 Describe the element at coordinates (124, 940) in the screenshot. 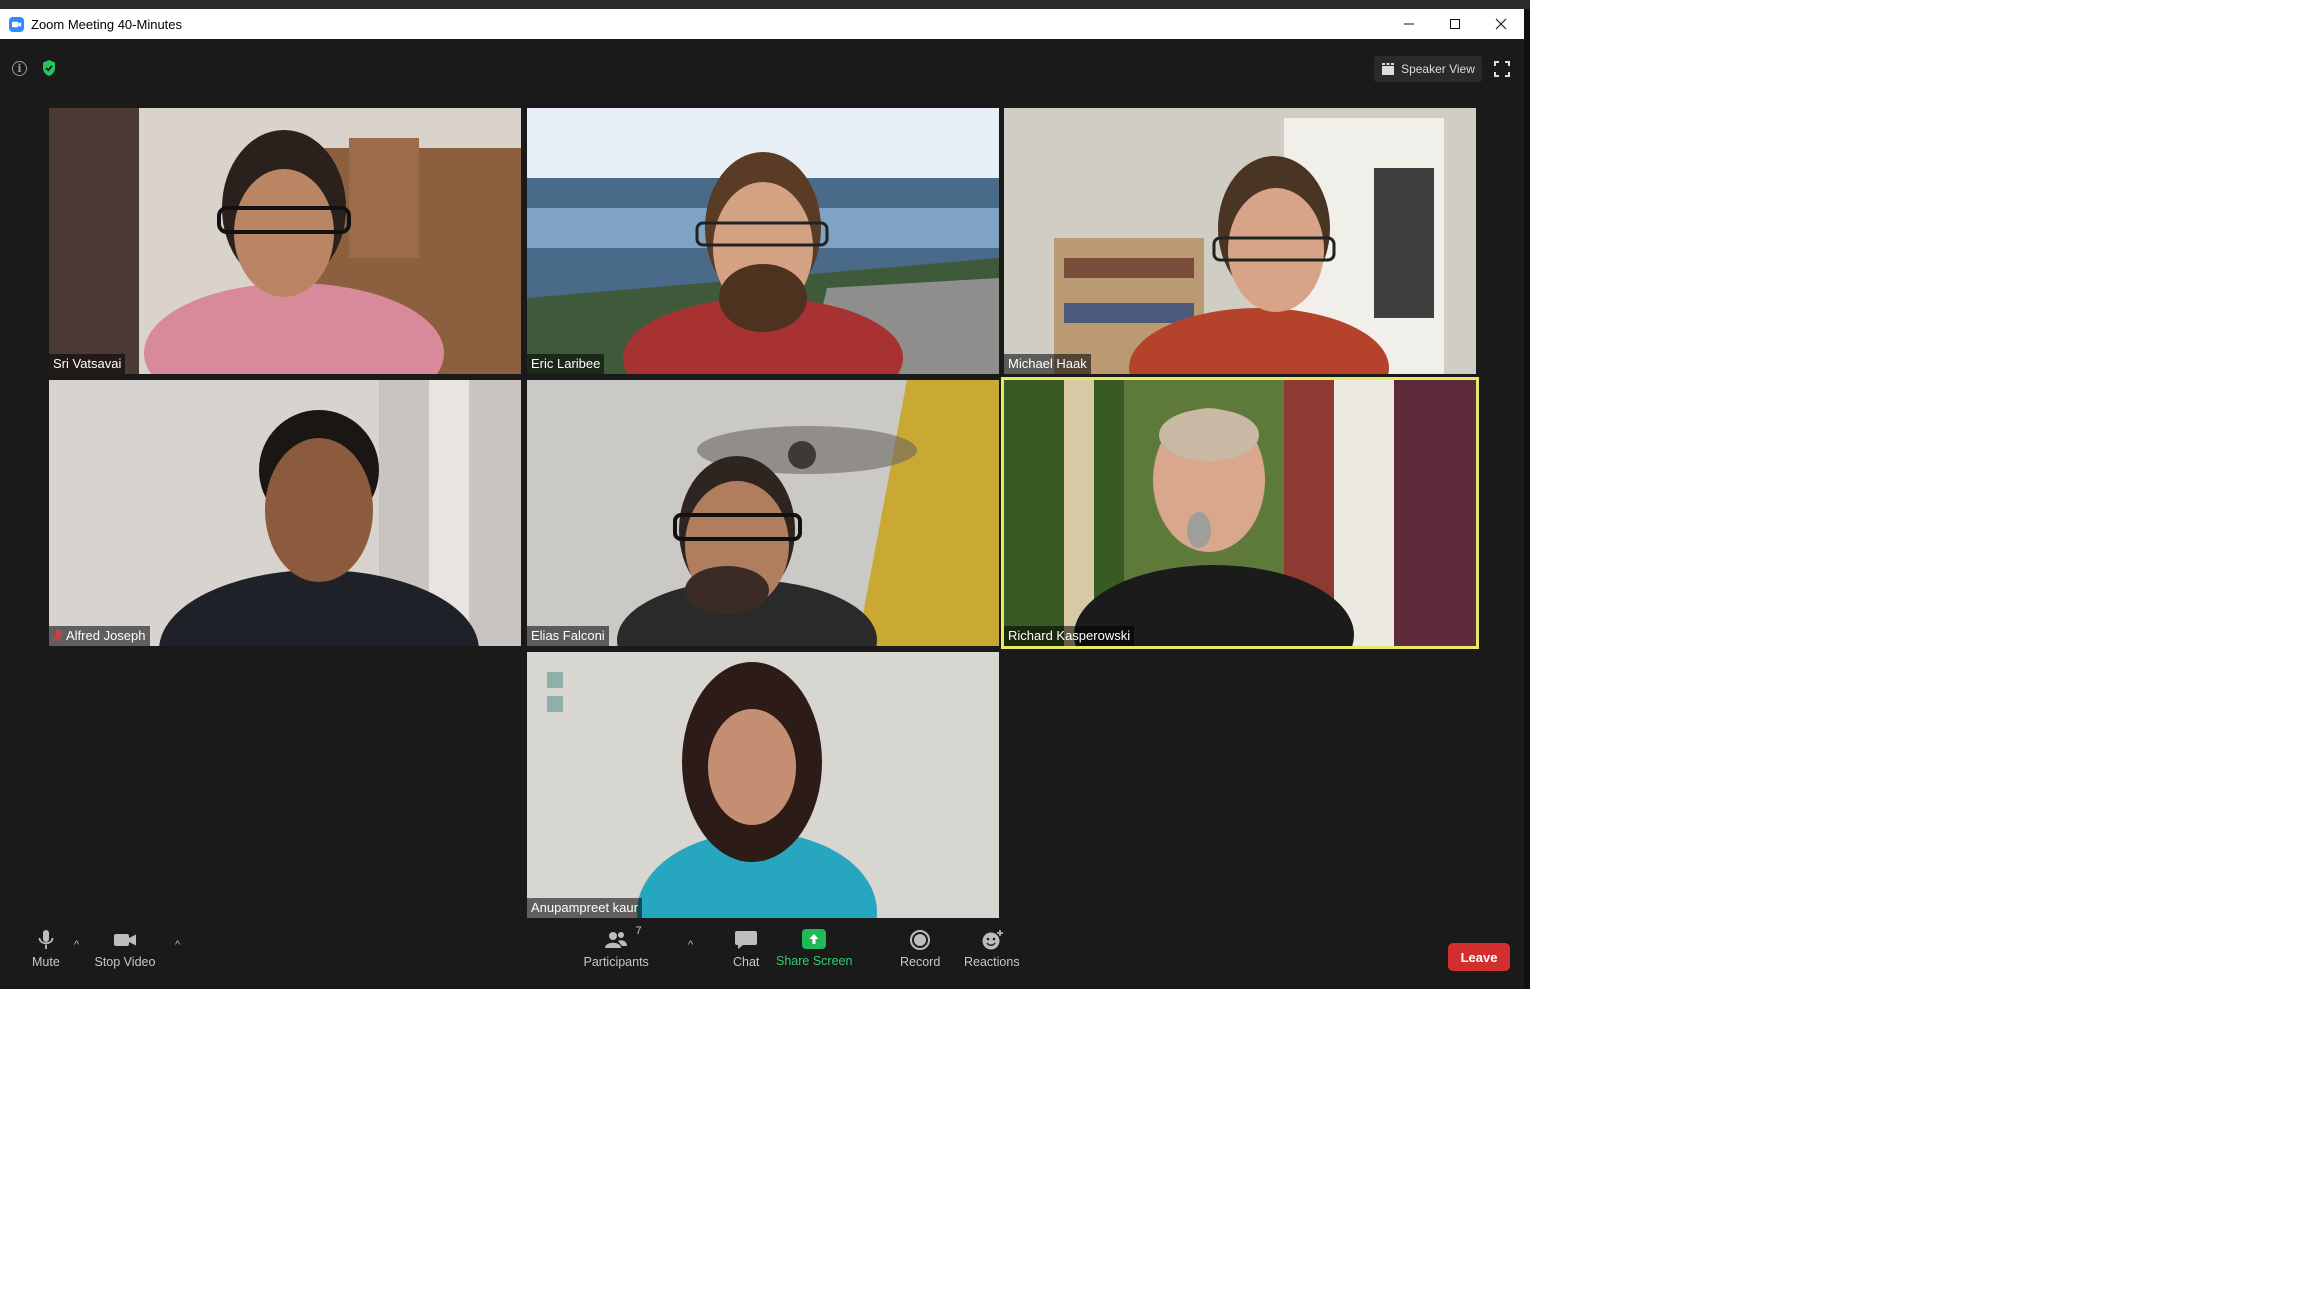

I see `video-camera-icon` at that location.